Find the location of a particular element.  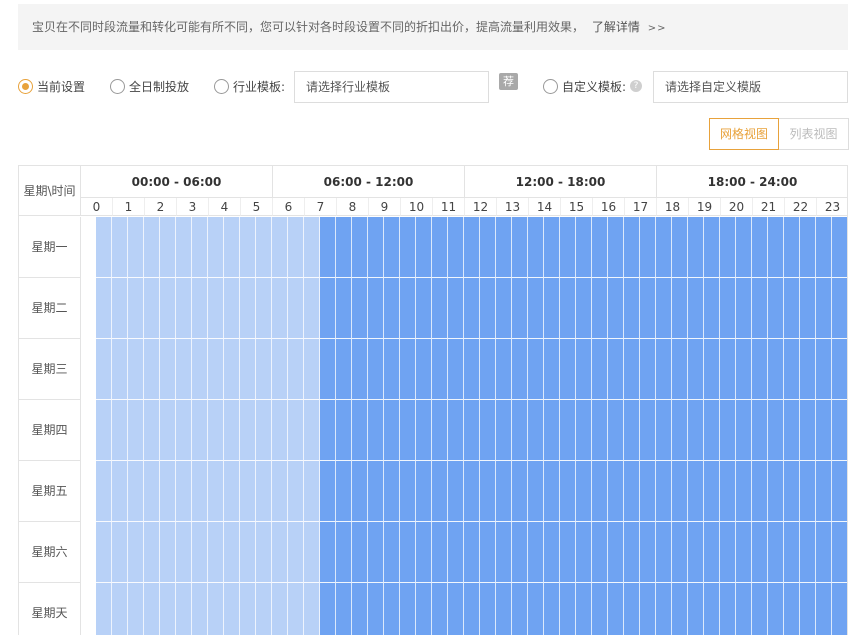

more-arrow-icon: >> is located at coordinates (657, 28).